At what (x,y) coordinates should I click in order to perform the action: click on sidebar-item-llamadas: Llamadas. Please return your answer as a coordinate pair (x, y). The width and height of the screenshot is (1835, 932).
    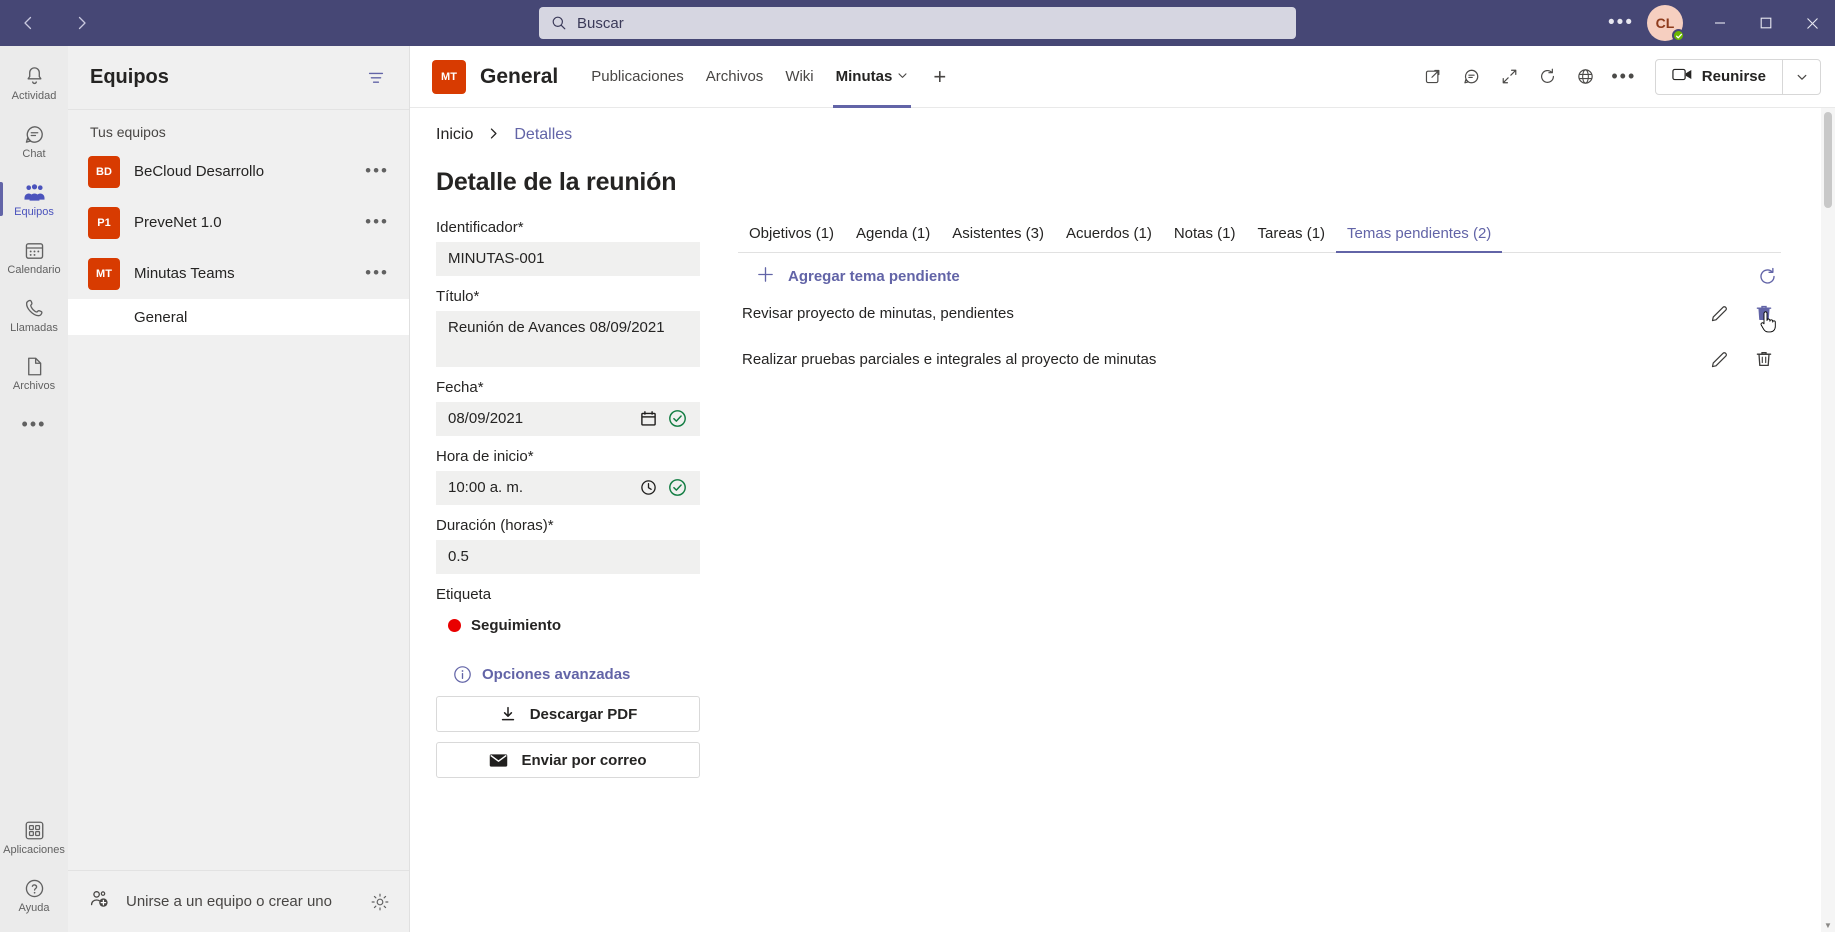
    Looking at the image, I should click on (34, 315).